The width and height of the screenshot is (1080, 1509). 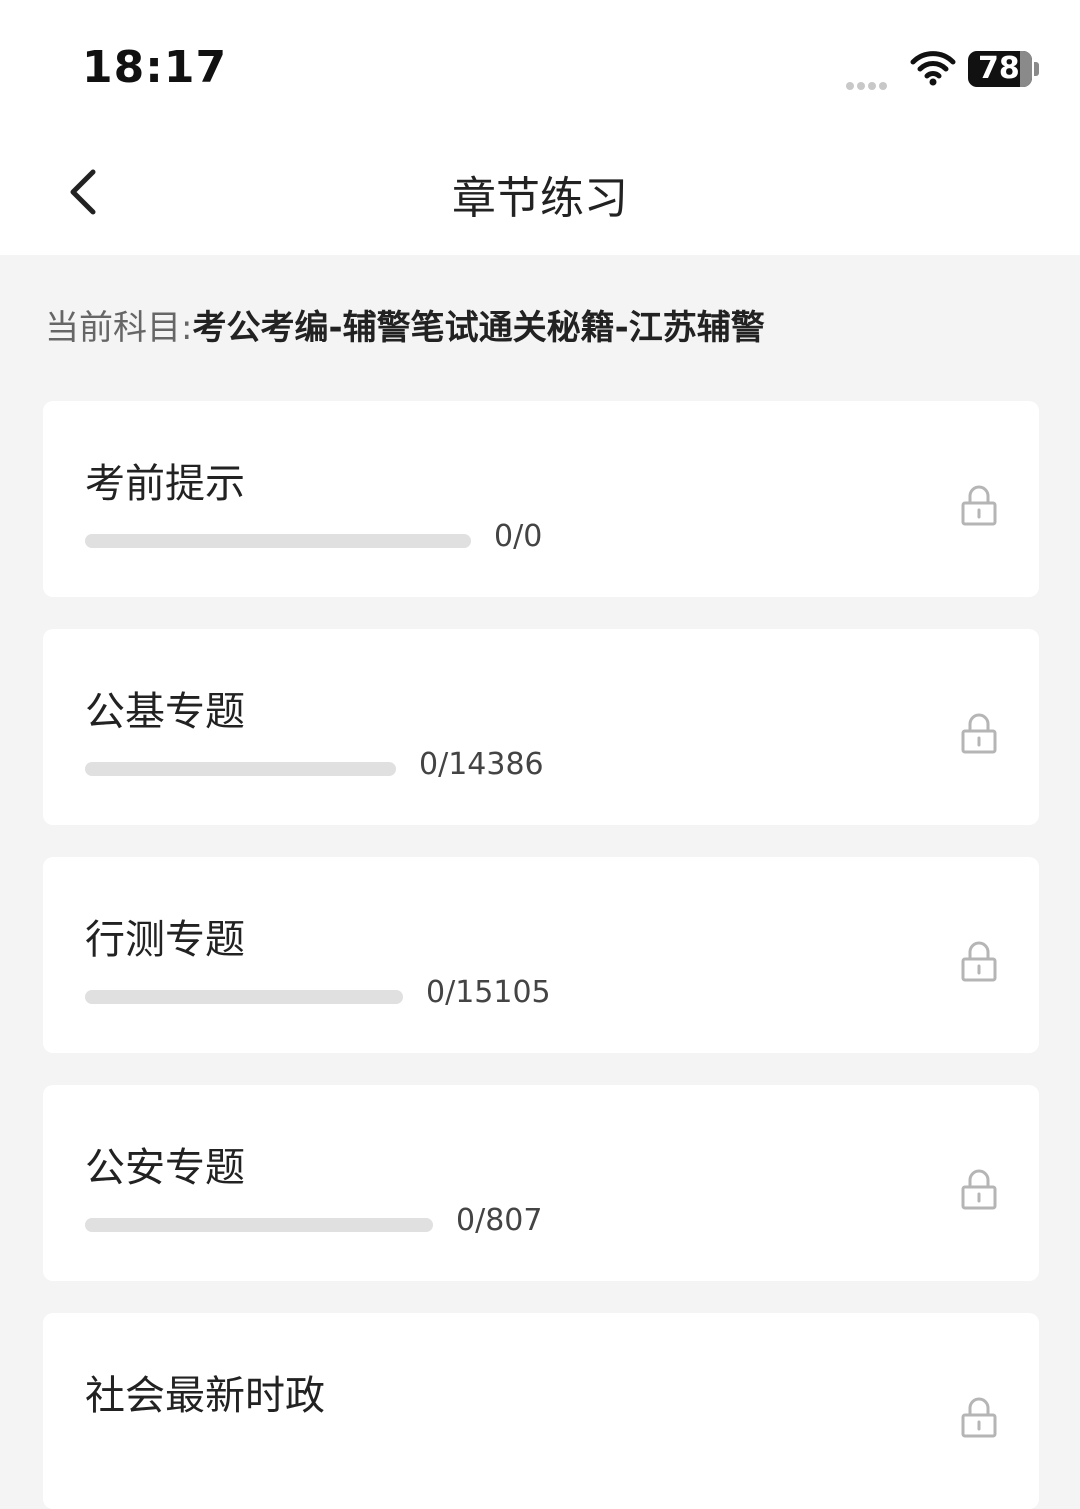 I want to click on battery-level: 78, so click(x=999, y=68).